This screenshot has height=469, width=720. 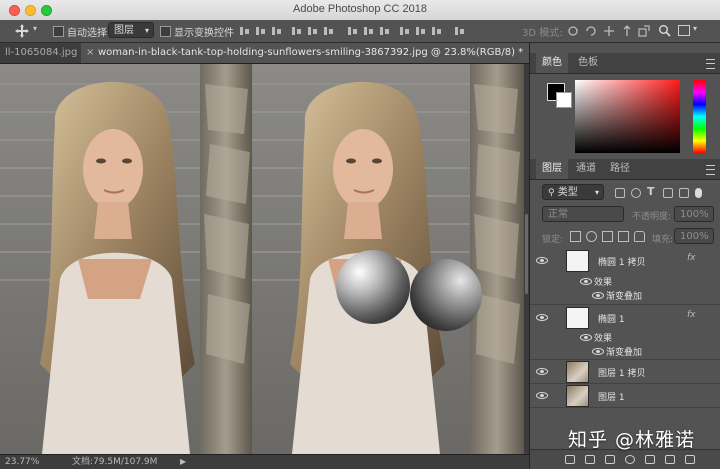 I want to click on distribute-top-icon, so click(x=353, y=31).